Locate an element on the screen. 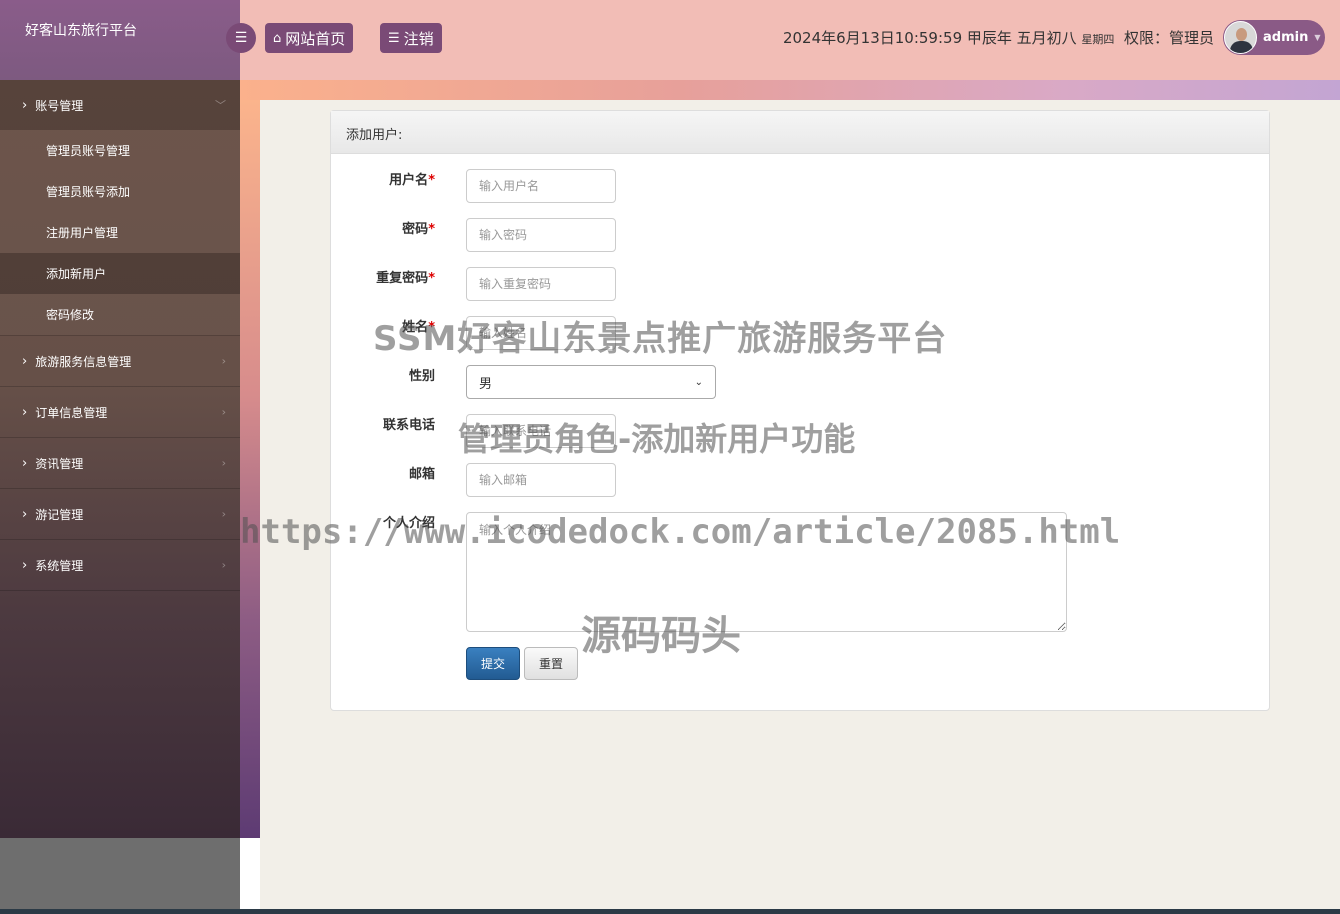  menu-news: › 资讯管理 › is located at coordinates (120, 463).